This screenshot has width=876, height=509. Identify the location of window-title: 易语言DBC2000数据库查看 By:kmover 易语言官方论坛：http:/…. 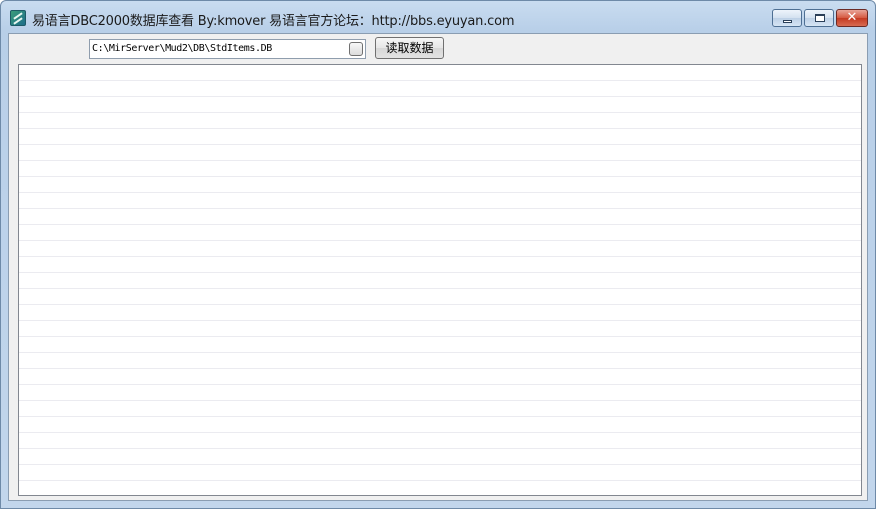
(273, 21).